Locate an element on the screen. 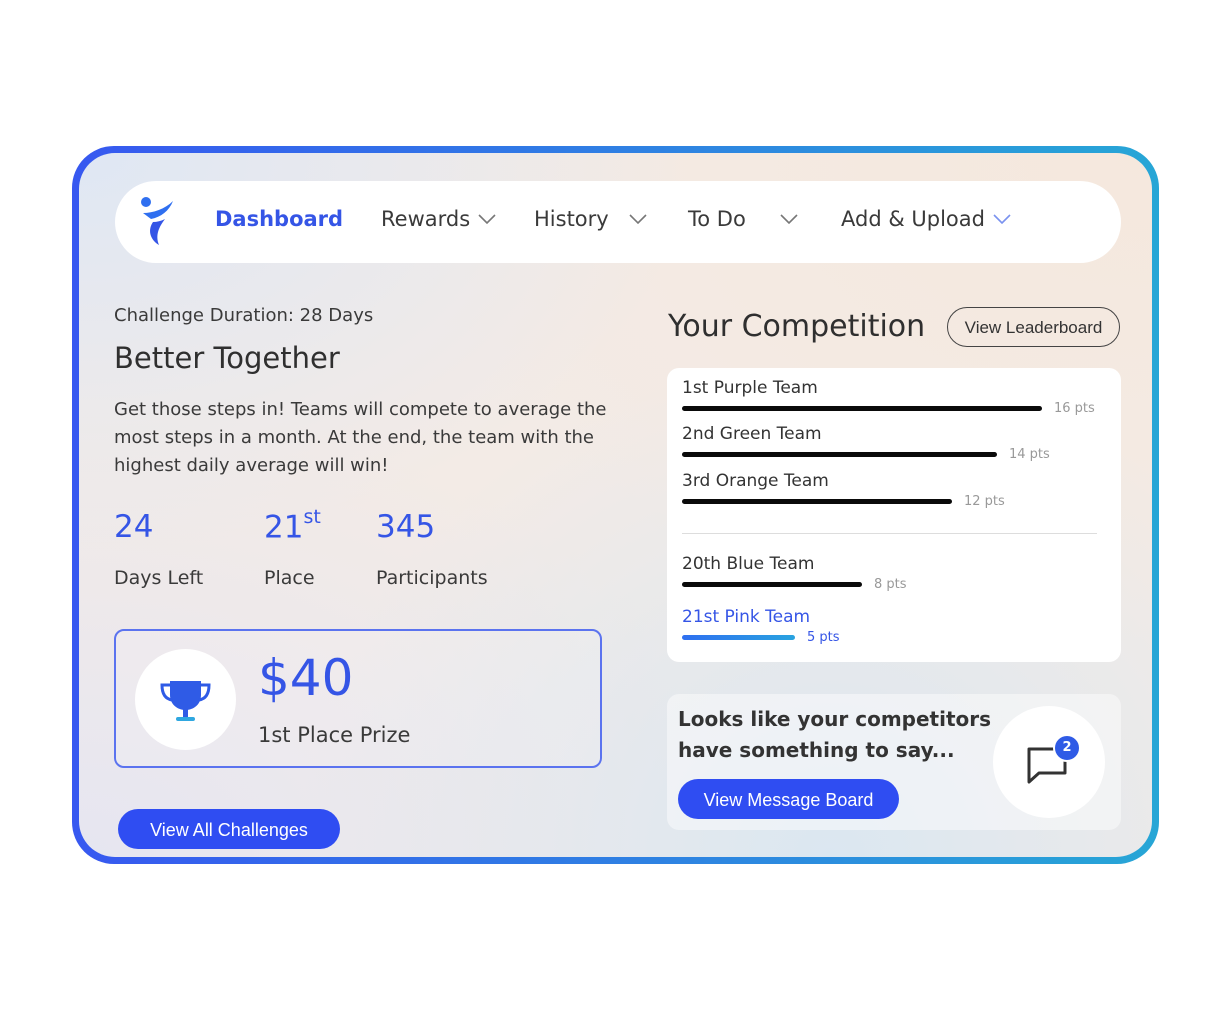  prize-label: 1st Place Prize is located at coordinates (334, 735).